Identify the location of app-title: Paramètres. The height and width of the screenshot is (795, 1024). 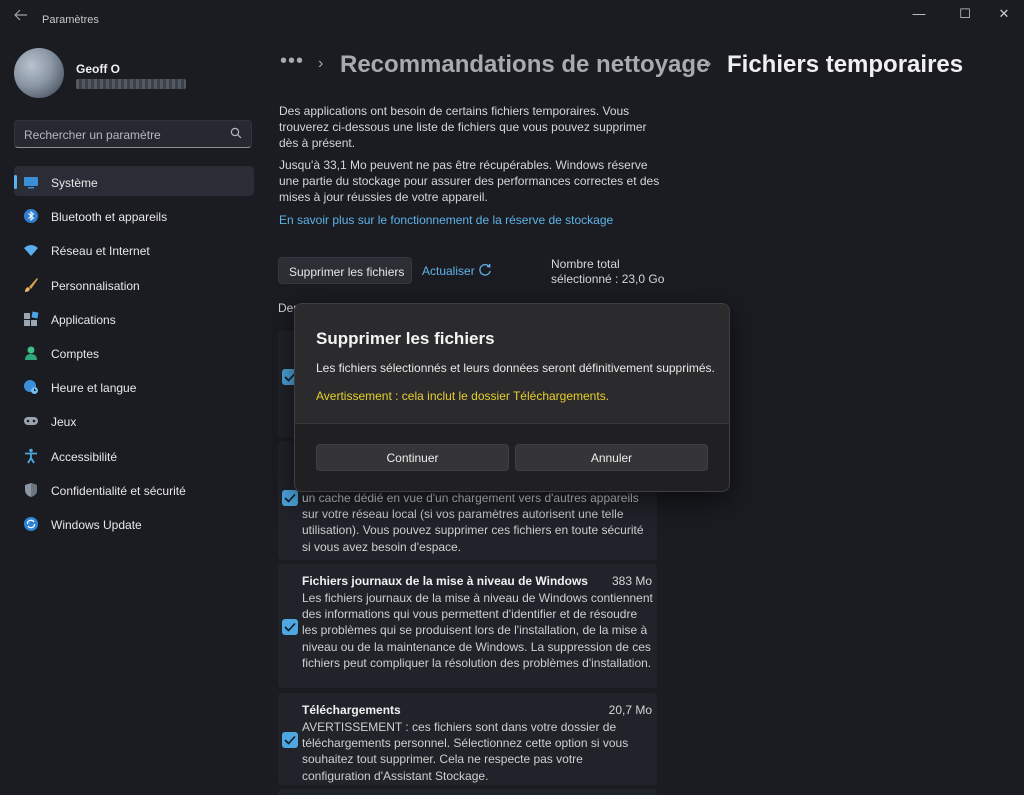
(70, 20).